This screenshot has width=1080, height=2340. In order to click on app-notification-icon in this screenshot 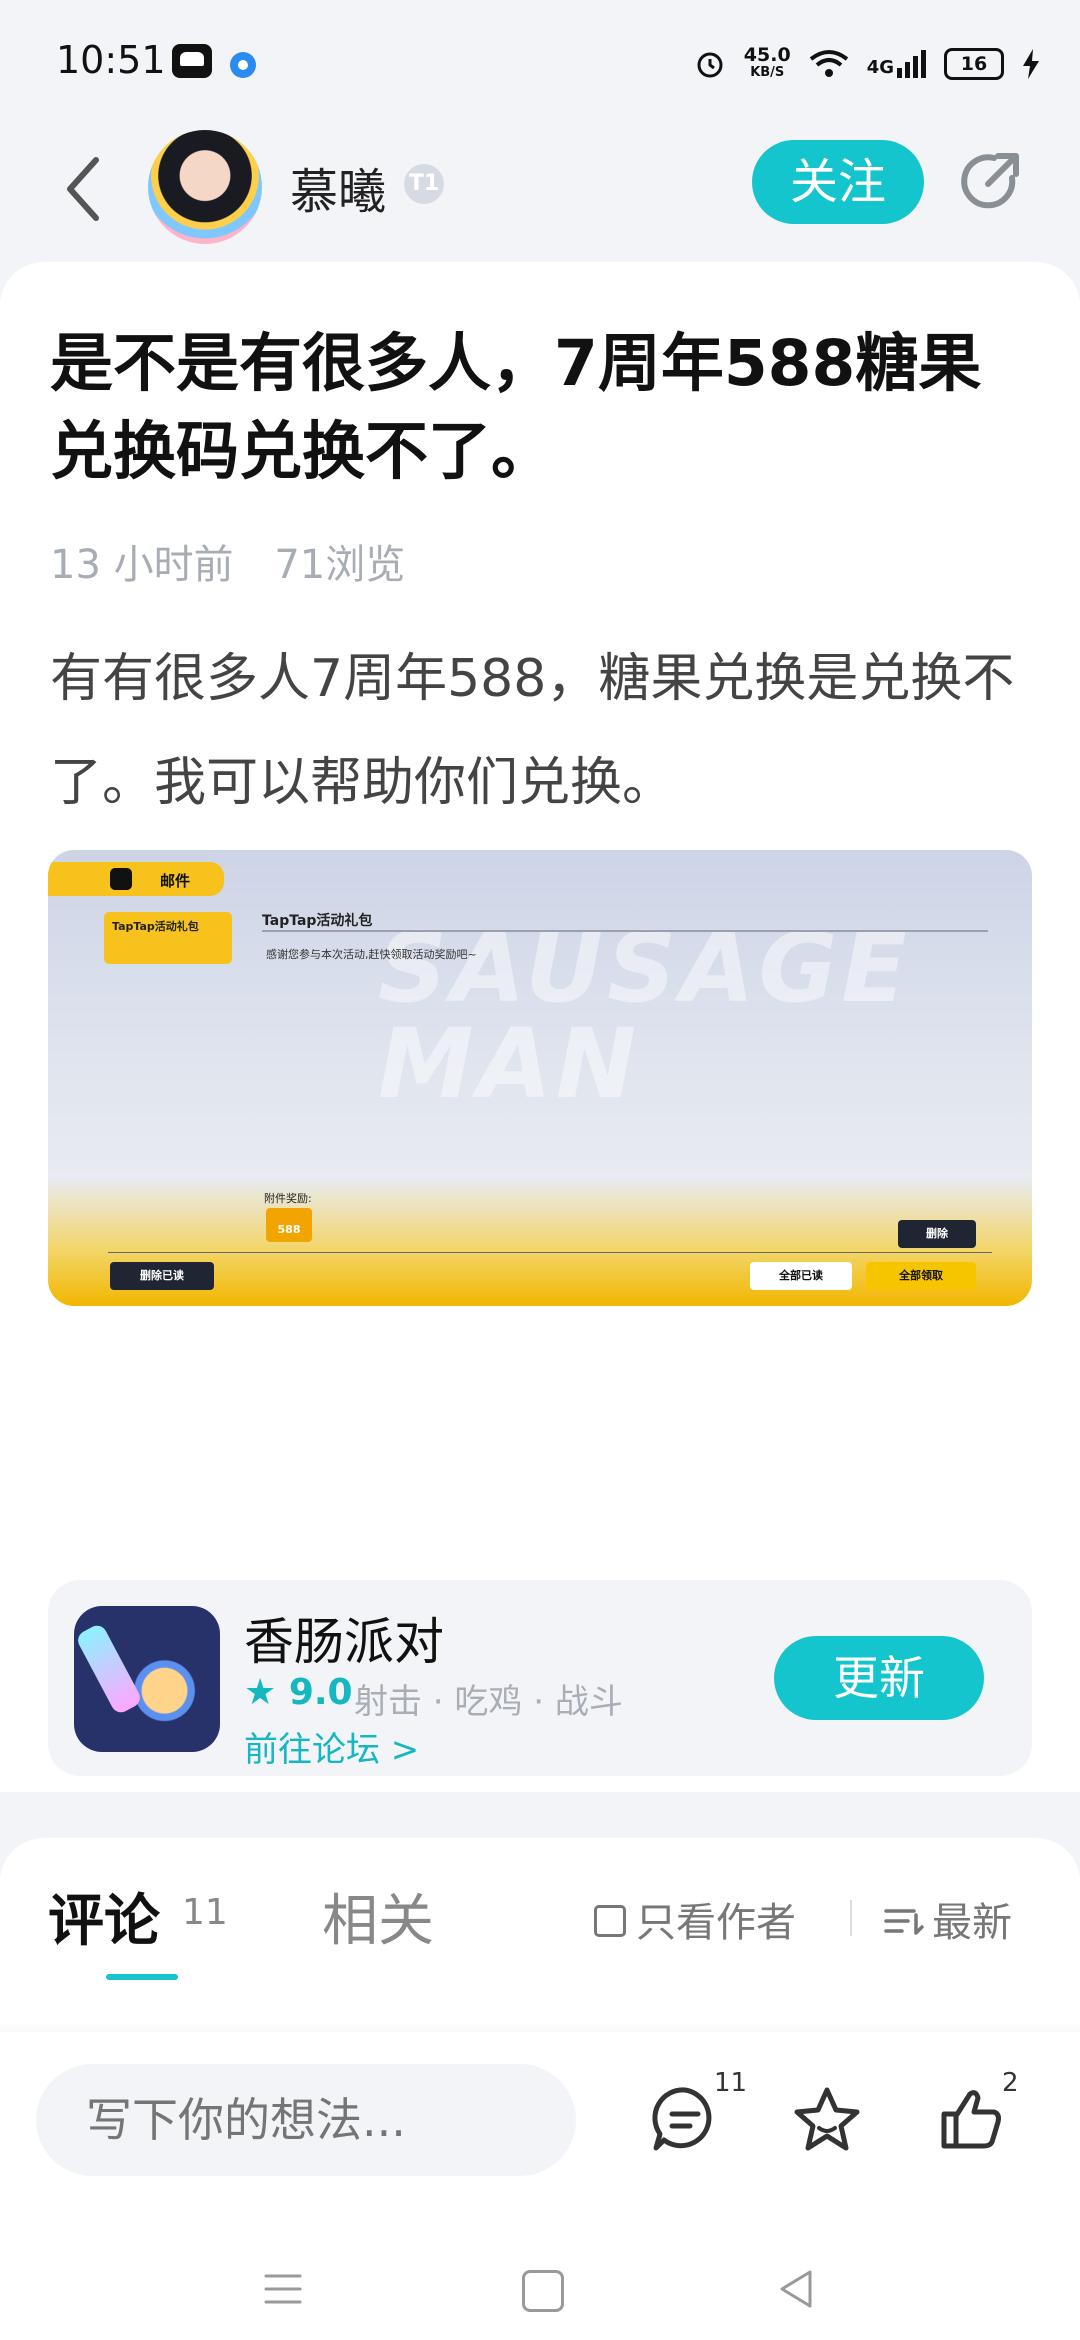, I will do `click(192, 61)`.